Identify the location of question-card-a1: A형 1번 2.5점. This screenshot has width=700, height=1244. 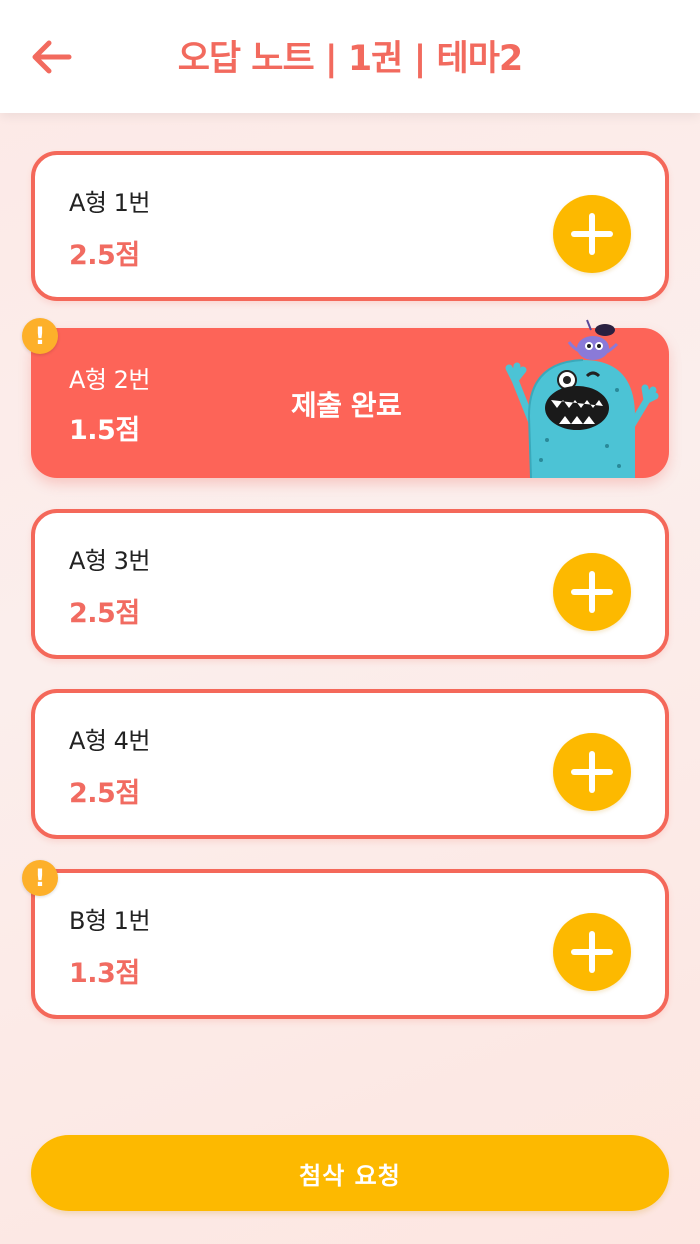
(350, 226).